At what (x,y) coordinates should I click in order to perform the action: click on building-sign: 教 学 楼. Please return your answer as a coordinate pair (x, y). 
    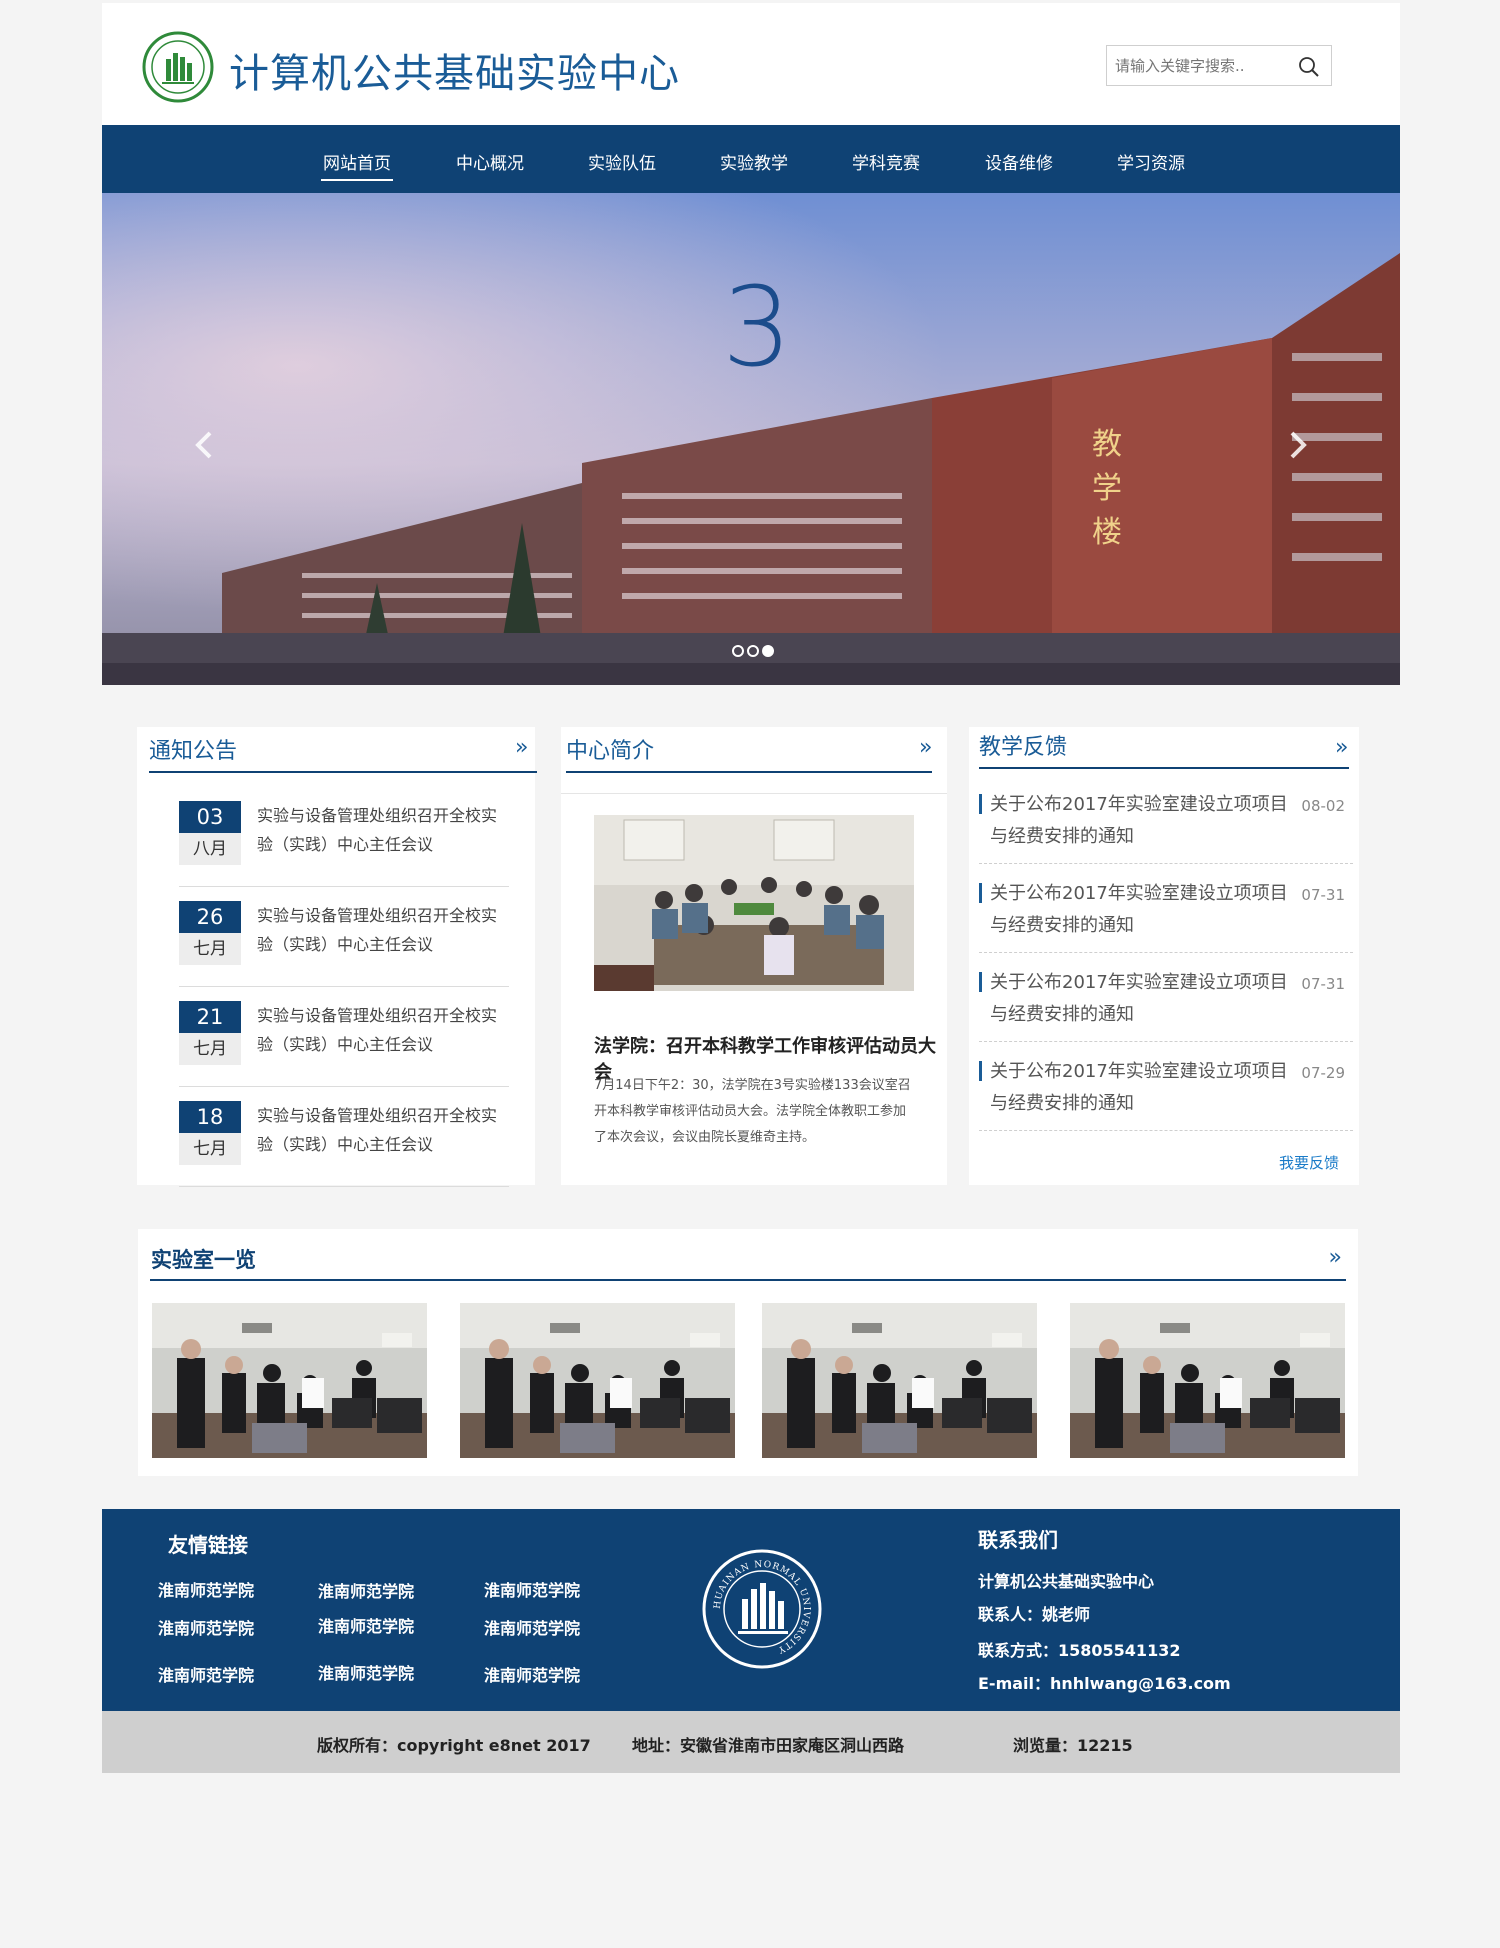
    Looking at the image, I should click on (1107, 489).